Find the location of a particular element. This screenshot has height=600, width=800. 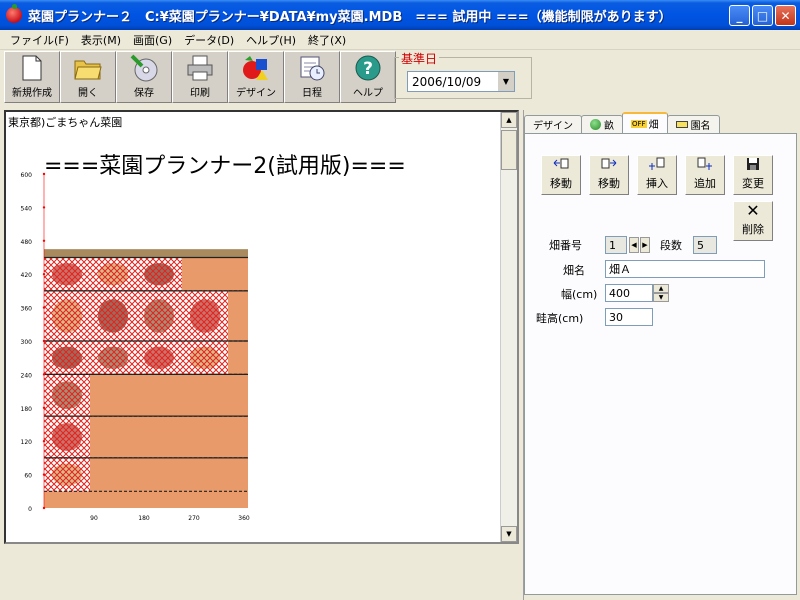

save-button: 保存 is located at coordinates (144, 77).